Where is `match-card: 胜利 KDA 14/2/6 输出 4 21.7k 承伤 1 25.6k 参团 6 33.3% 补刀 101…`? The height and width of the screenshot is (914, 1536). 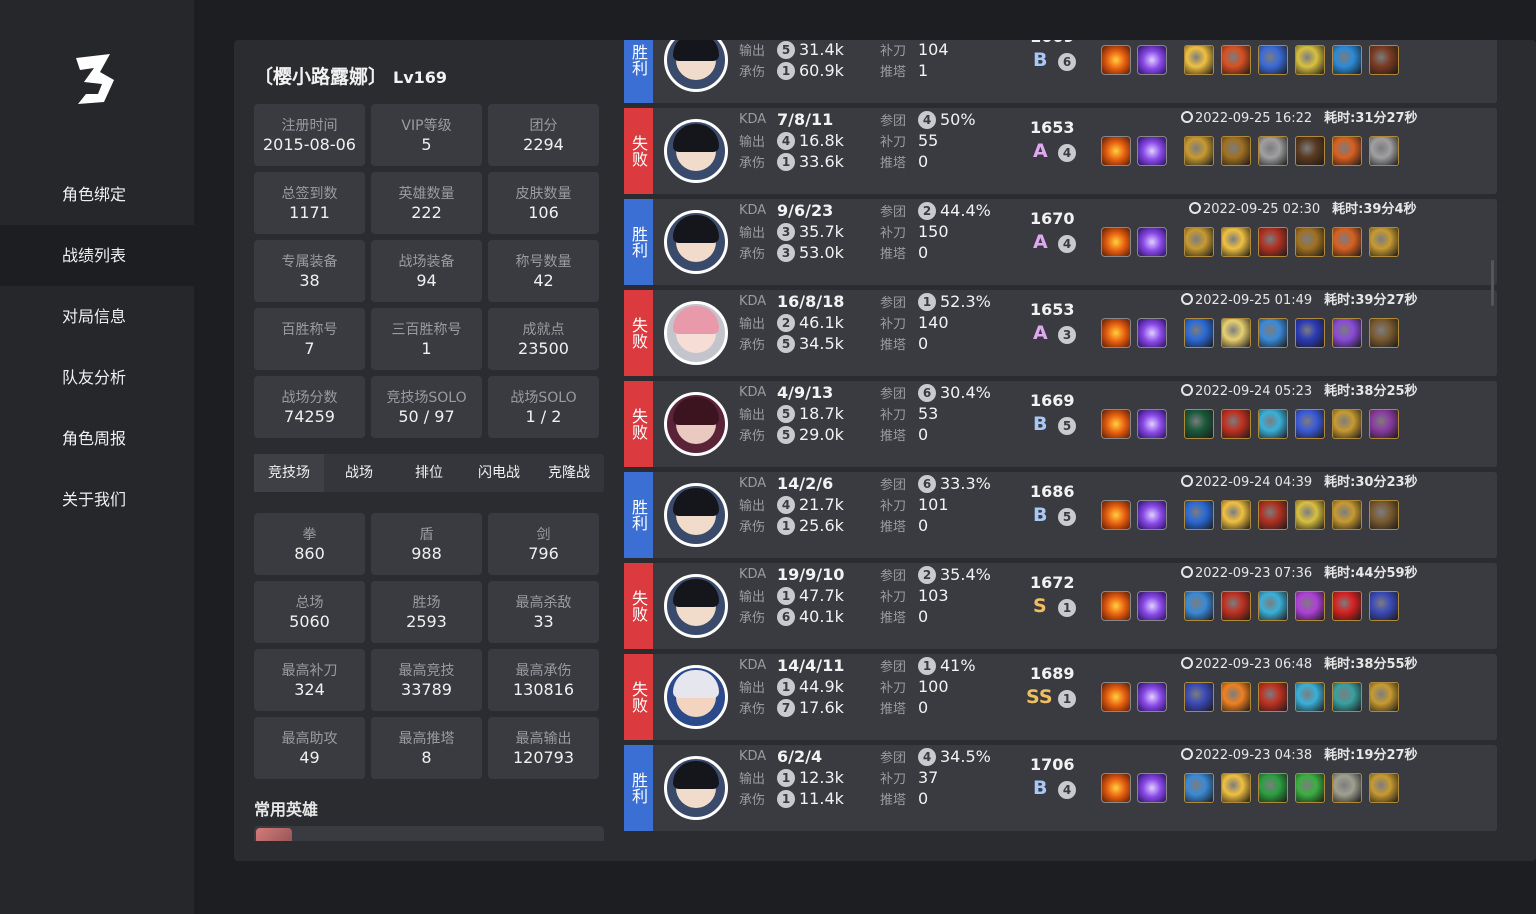
match-card: 胜利 KDA 14/2/6 输出 4 21.7k 承伤 1 25.6k 参团 6 33.3% 补刀 101… is located at coordinates (1060, 515).